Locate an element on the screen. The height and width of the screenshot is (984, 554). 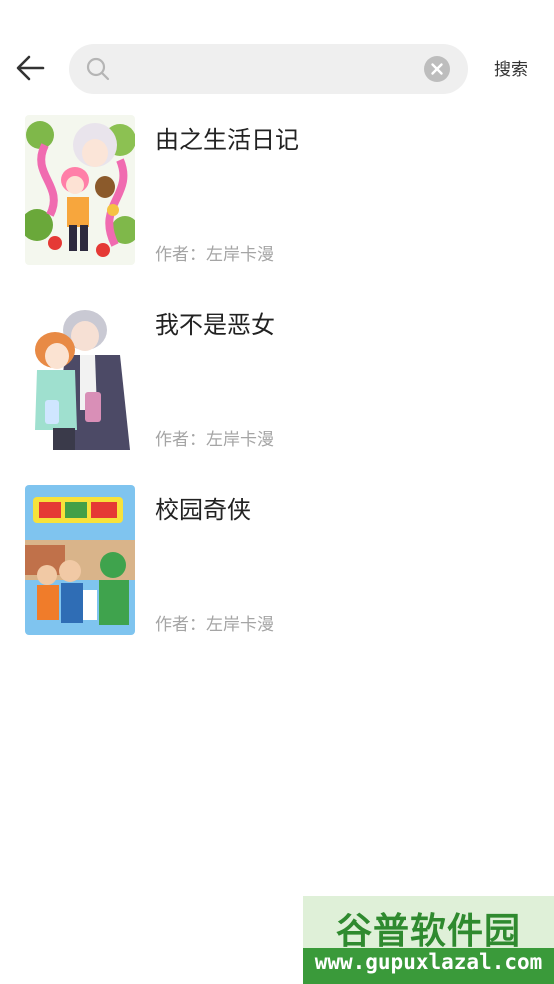
book-title: 我不是恶女 is located at coordinates (215, 325).